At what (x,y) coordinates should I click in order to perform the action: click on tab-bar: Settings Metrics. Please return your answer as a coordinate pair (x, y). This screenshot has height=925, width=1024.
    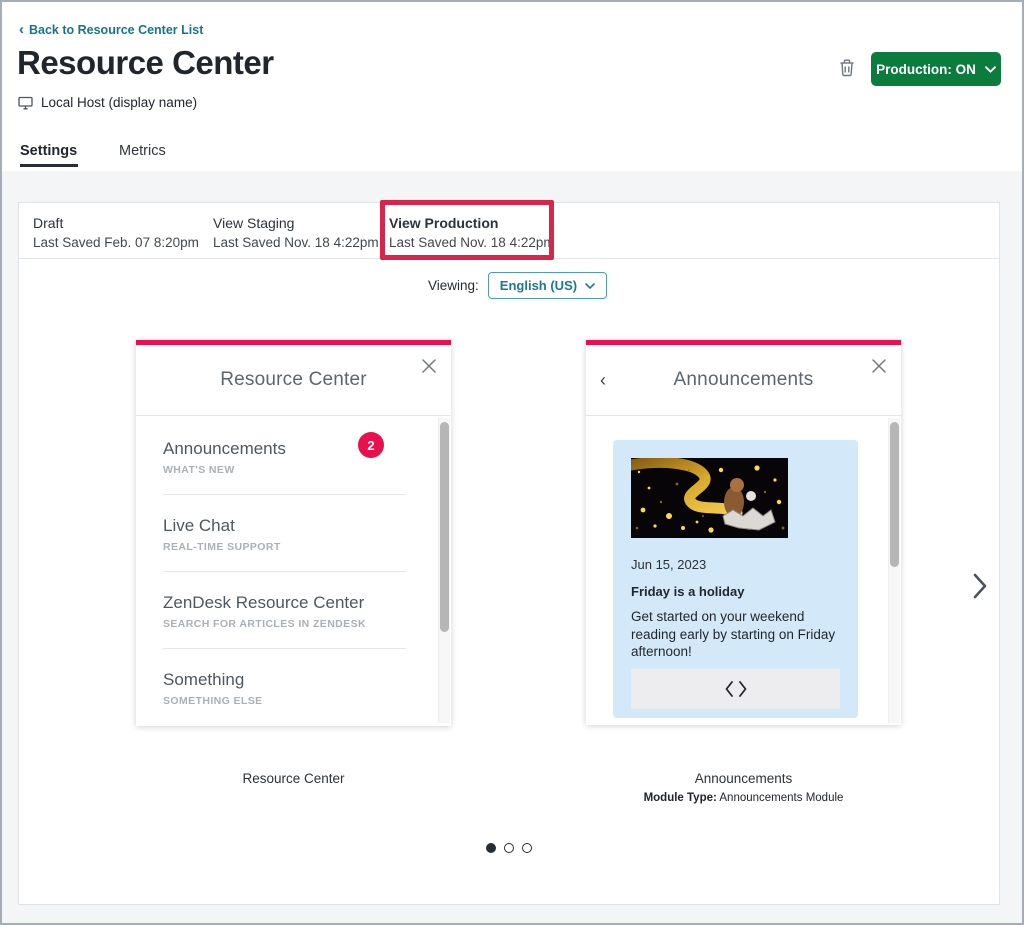
    Looking at the image, I should click on (512, 157).